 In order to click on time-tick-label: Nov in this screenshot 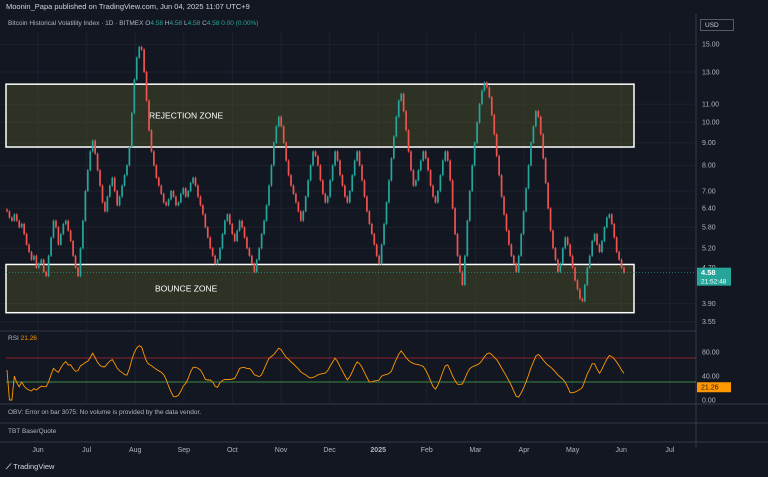, I will do `click(281, 450)`.